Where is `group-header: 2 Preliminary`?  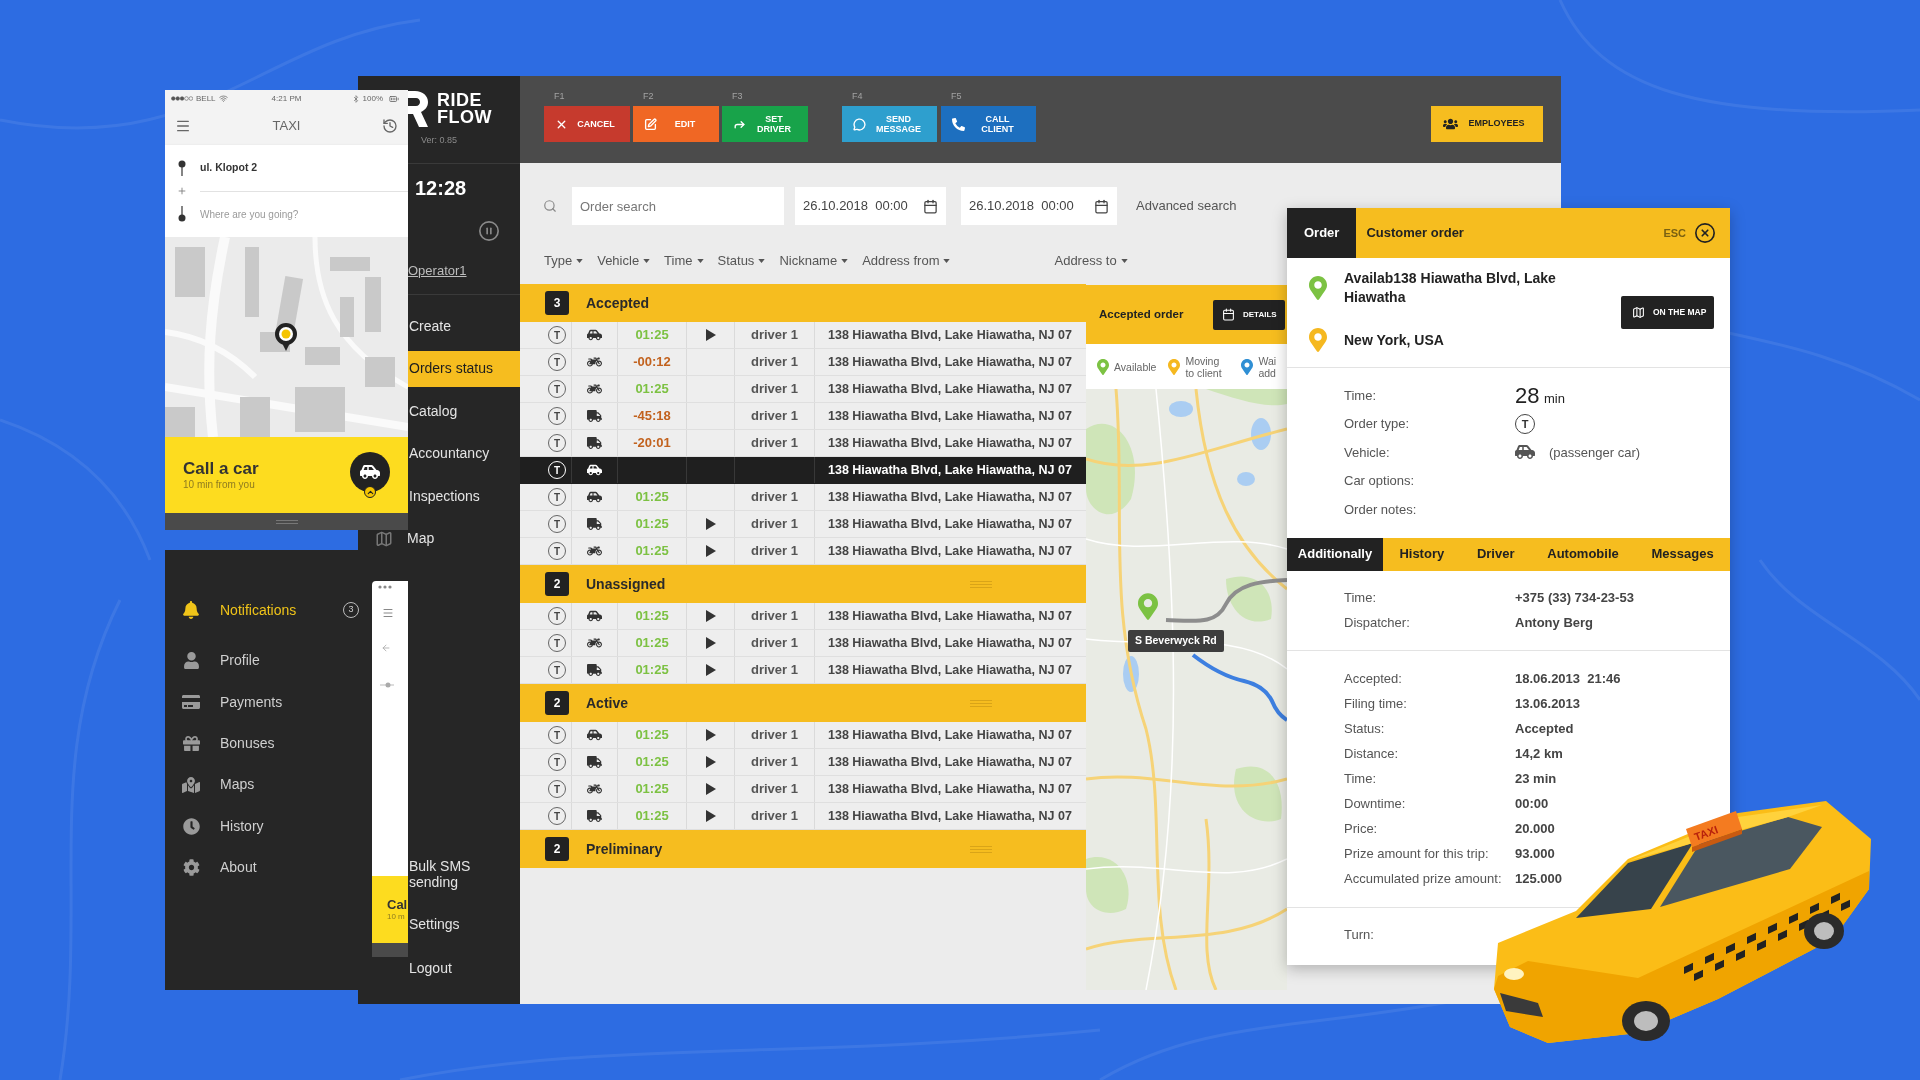
group-header: 2 Preliminary is located at coordinates (803, 849).